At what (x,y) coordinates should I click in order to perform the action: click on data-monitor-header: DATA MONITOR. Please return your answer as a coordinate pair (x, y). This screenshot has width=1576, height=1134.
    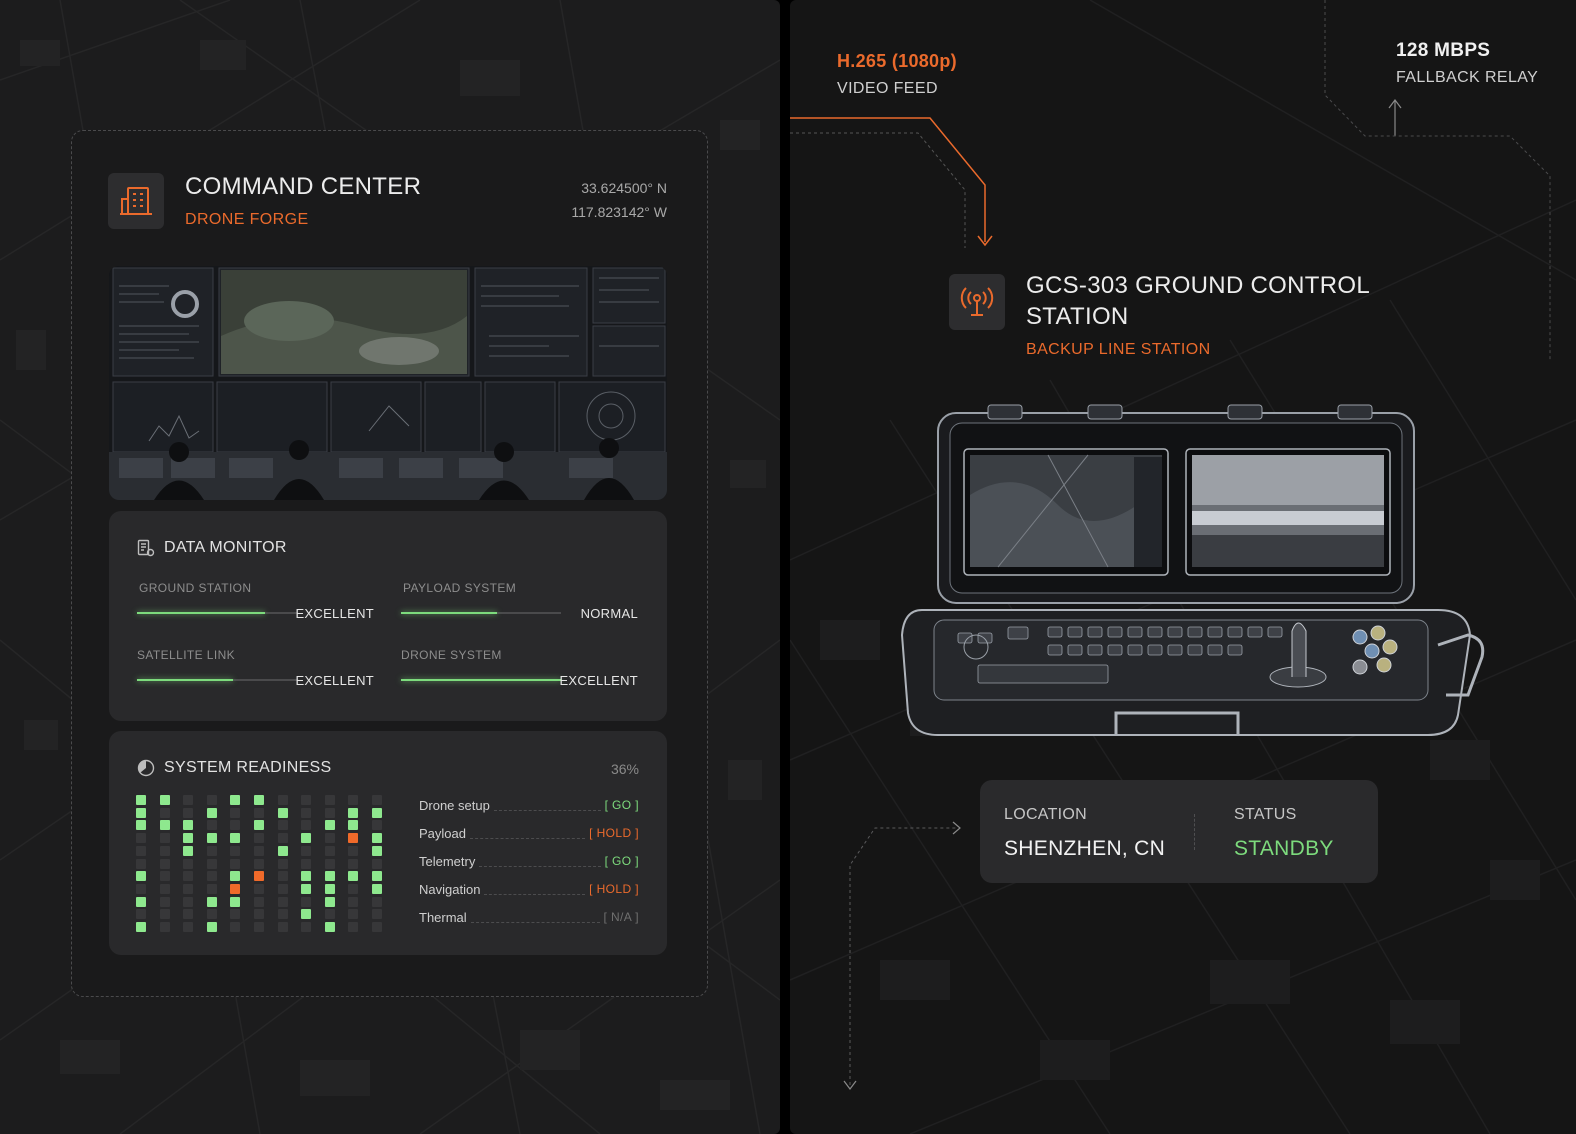
    Looking at the image, I should click on (212, 548).